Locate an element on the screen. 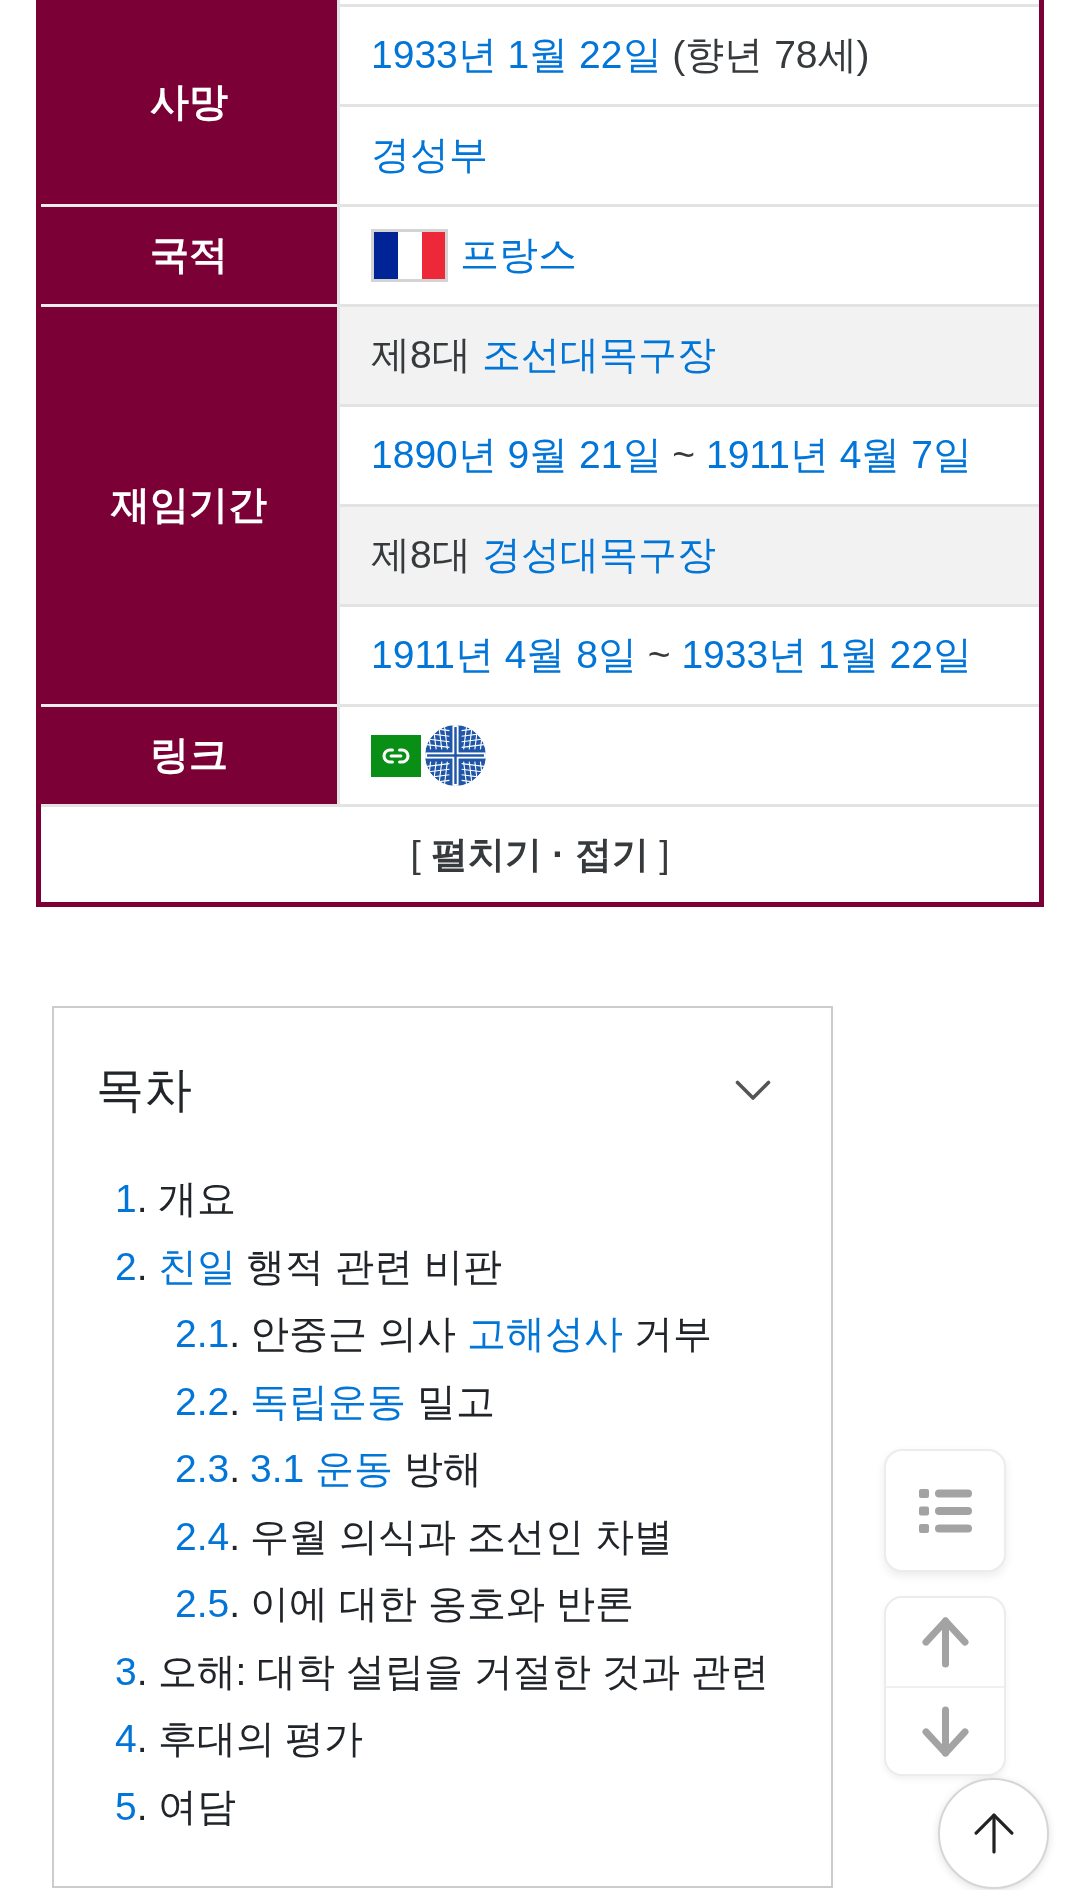  section-number-link: 2.1 is located at coordinates (202, 1333).